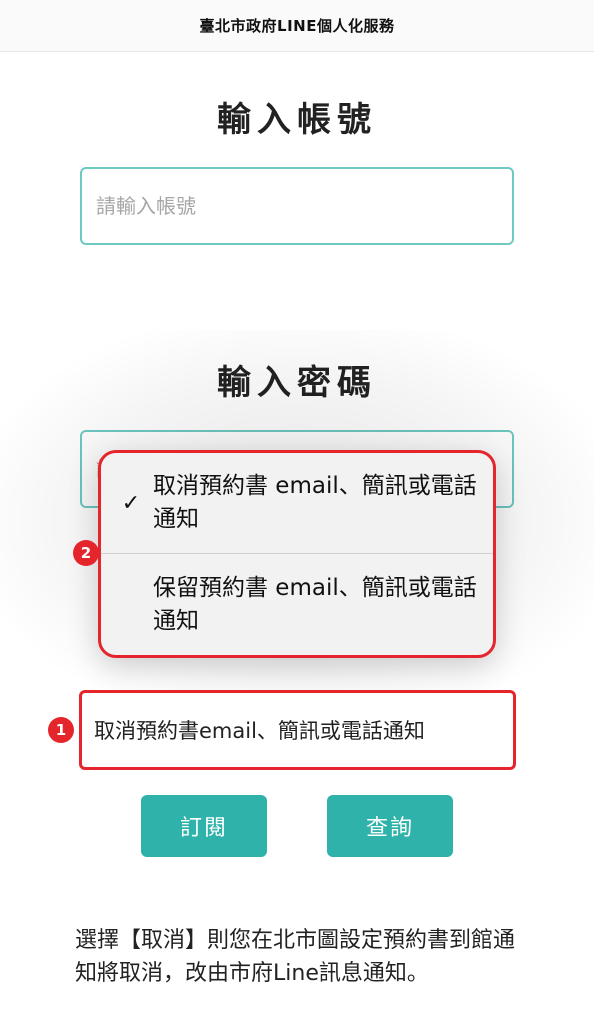 The image size is (594, 1024). Describe the element at coordinates (390, 826) in the screenshot. I see `query-button: 查詢` at that location.